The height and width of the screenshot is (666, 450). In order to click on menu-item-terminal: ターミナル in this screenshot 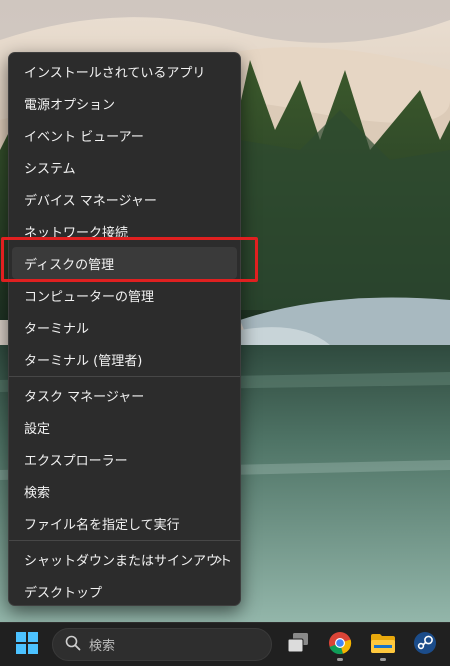, I will do `click(124, 327)`.